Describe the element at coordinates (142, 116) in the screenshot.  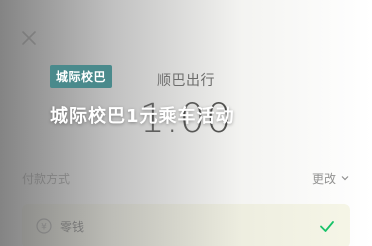
I see `promo-headline: 城际校巴1元乘车活动` at that location.